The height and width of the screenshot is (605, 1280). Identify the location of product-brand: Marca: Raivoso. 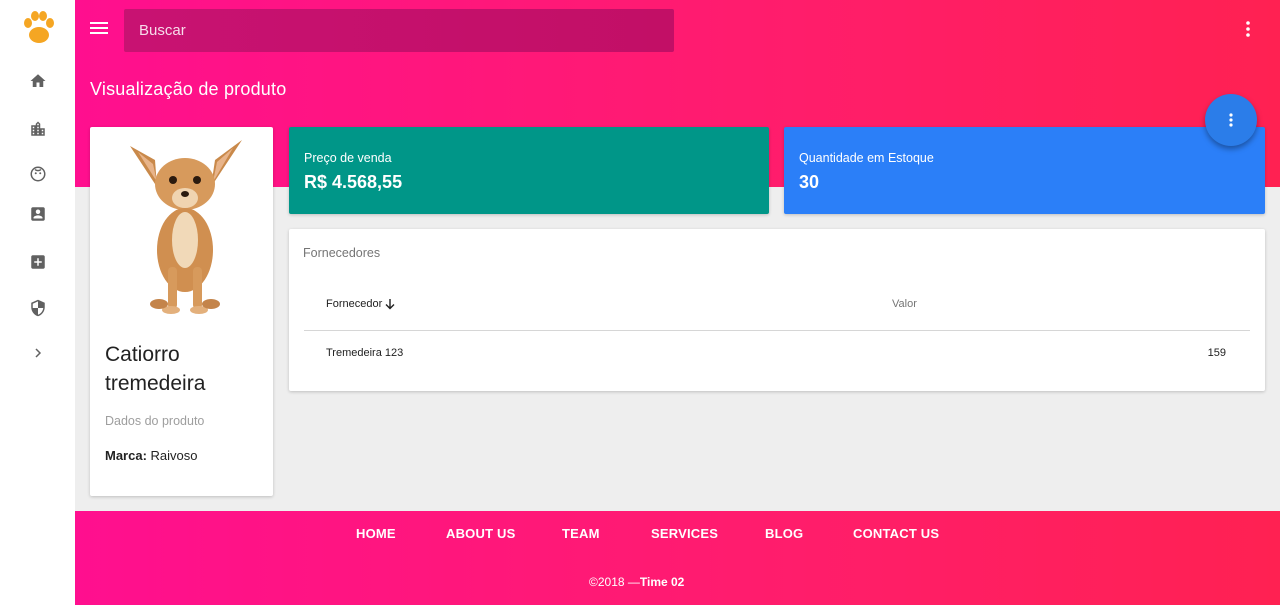
(151, 455).